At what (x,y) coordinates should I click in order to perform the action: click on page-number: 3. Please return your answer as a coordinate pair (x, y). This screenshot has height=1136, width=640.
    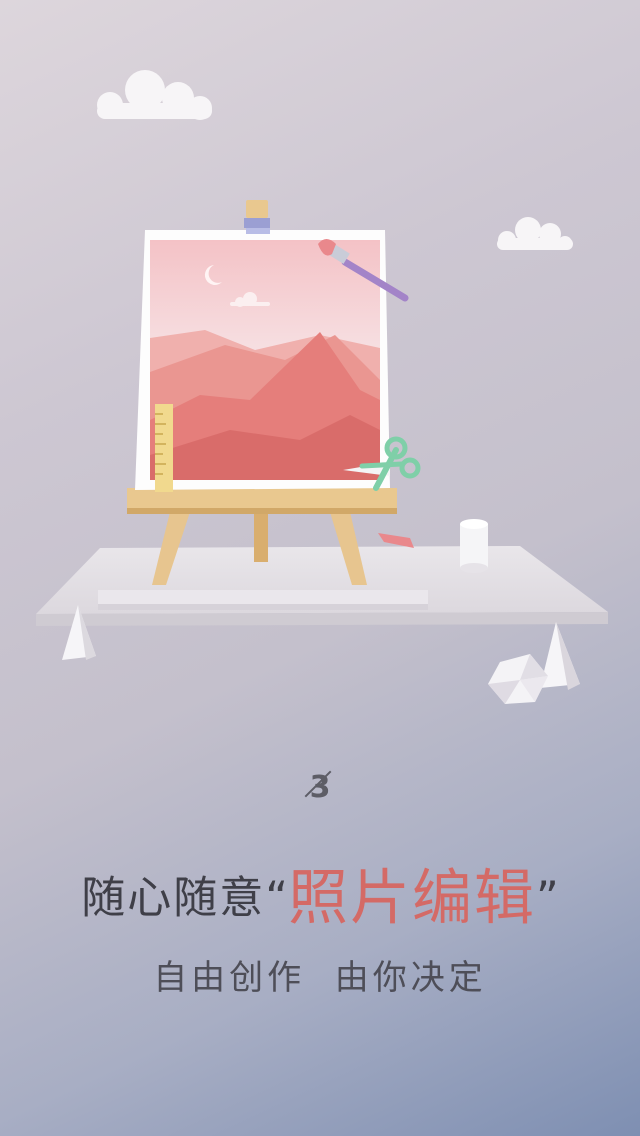
    Looking at the image, I should click on (320, 787).